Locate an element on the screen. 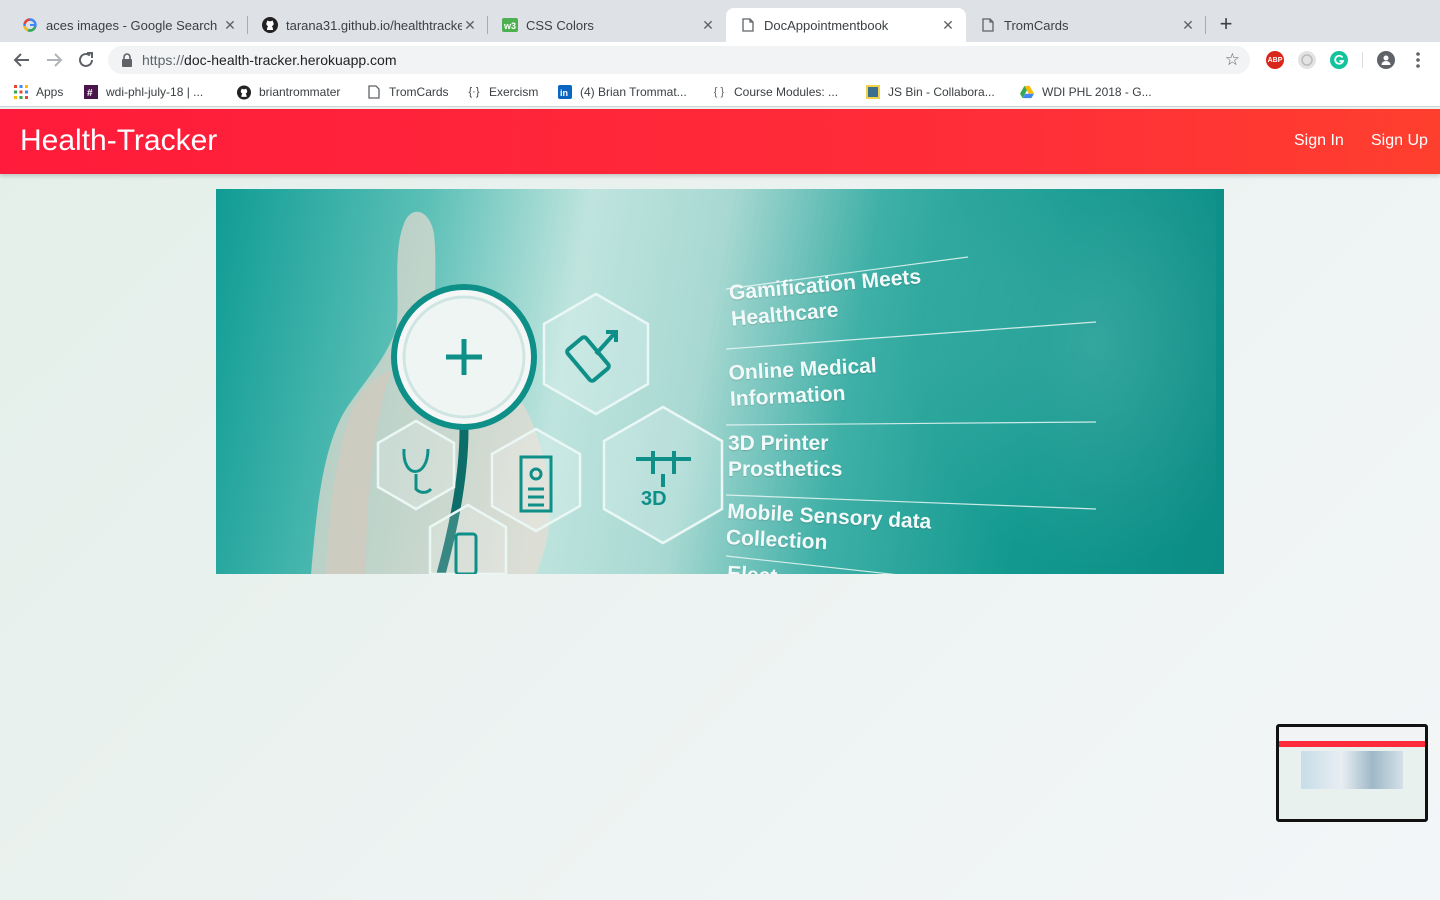 The height and width of the screenshot is (900, 1440). bookmark-item: {·} Exercism is located at coordinates (502, 92).